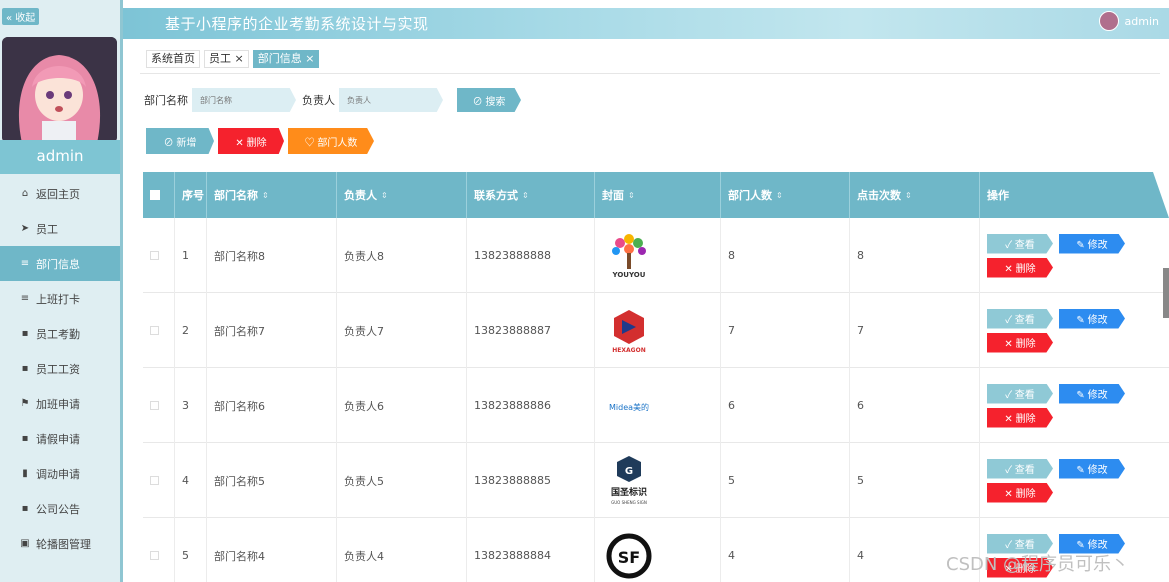 The height and width of the screenshot is (582, 1169). Describe the element at coordinates (239, 331) in the screenshot. I see `dept-name-cell: 部门名称7` at that location.